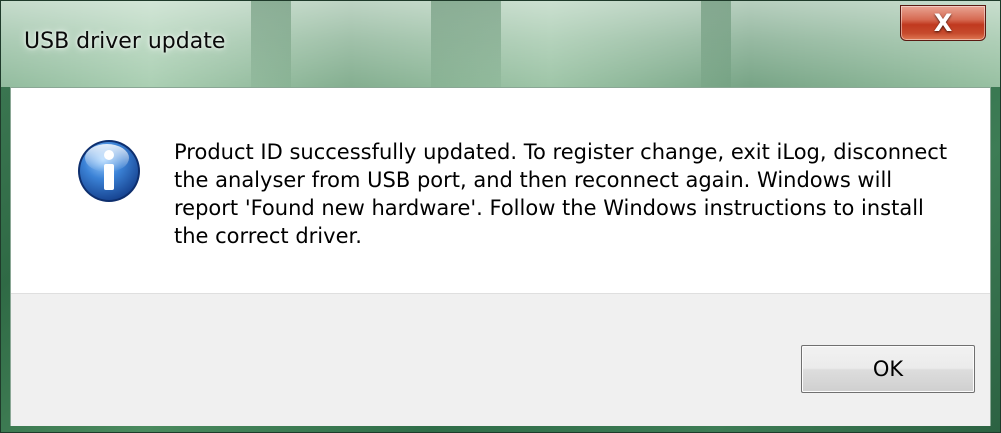 This screenshot has height=433, width=1001. Describe the element at coordinates (125, 41) in the screenshot. I see `window-title: USB driver update` at that location.